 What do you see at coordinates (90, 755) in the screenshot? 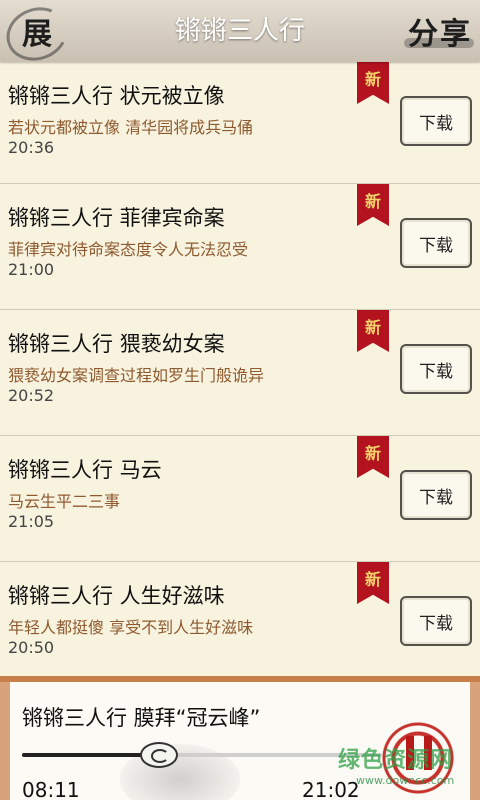
I see `progress-fill` at bounding box center [90, 755].